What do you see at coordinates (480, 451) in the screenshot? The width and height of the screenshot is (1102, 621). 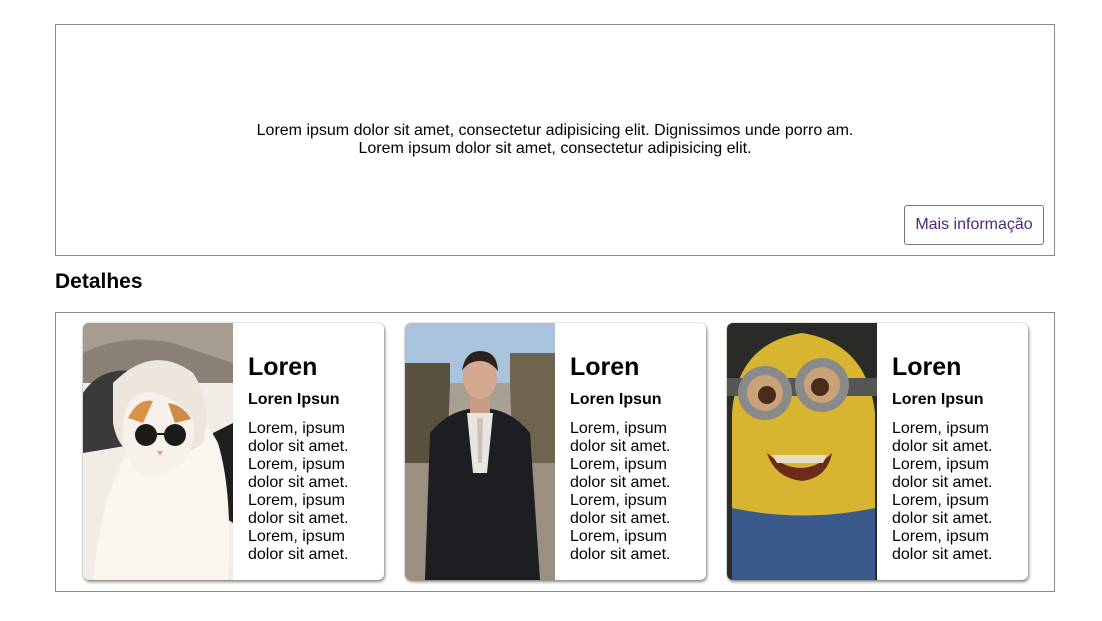 I see `man-in-suit-image` at bounding box center [480, 451].